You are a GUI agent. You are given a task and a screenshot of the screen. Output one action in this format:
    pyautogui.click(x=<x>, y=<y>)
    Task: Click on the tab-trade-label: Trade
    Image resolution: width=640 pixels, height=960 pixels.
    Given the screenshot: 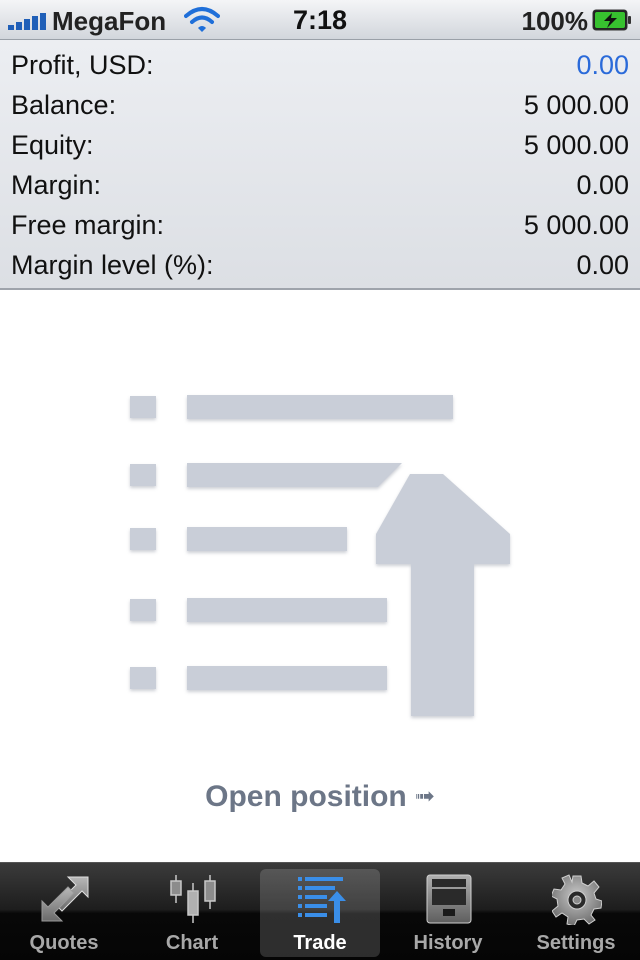 What is the action you would take?
    pyautogui.click(x=320, y=943)
    